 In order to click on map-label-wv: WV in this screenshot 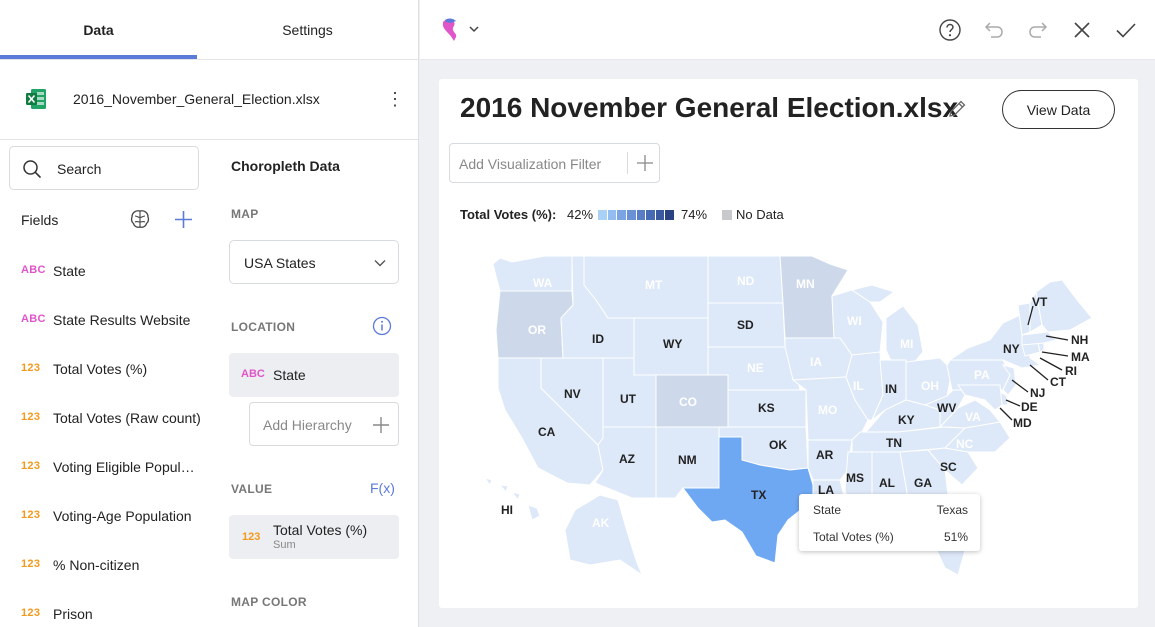, I will do `click(946, 408)`.